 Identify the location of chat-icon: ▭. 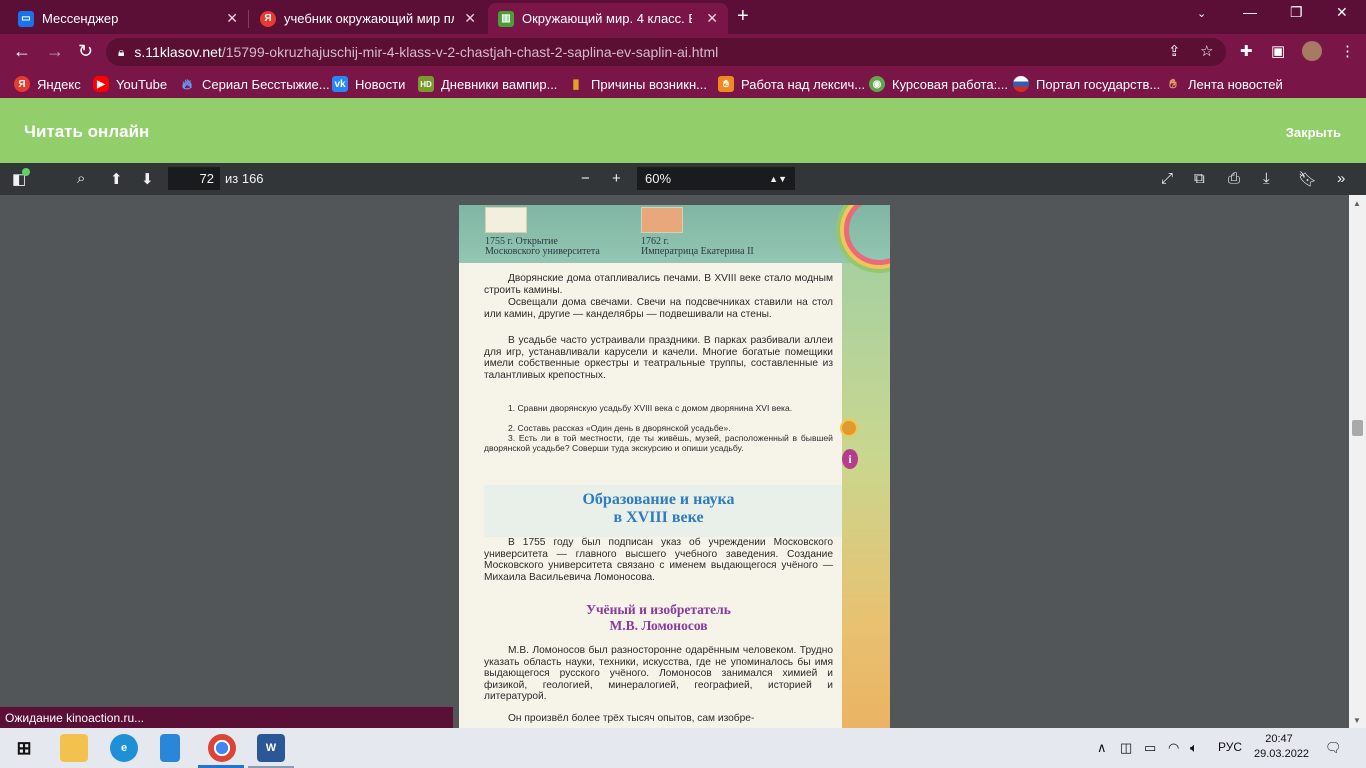
(26, 18).